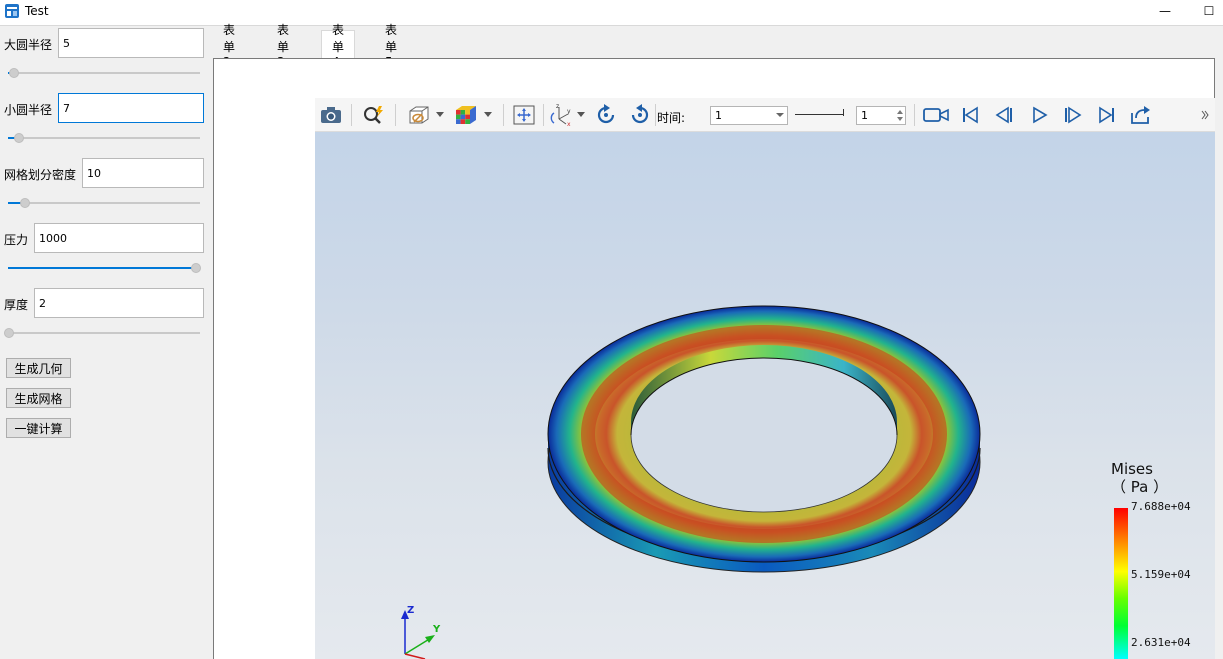 The height and width of the screenshot is (659, 1223). Describe the element at coordinates (1204, 11) in the screenshot. I see `maximize-button: ☐` at that location.